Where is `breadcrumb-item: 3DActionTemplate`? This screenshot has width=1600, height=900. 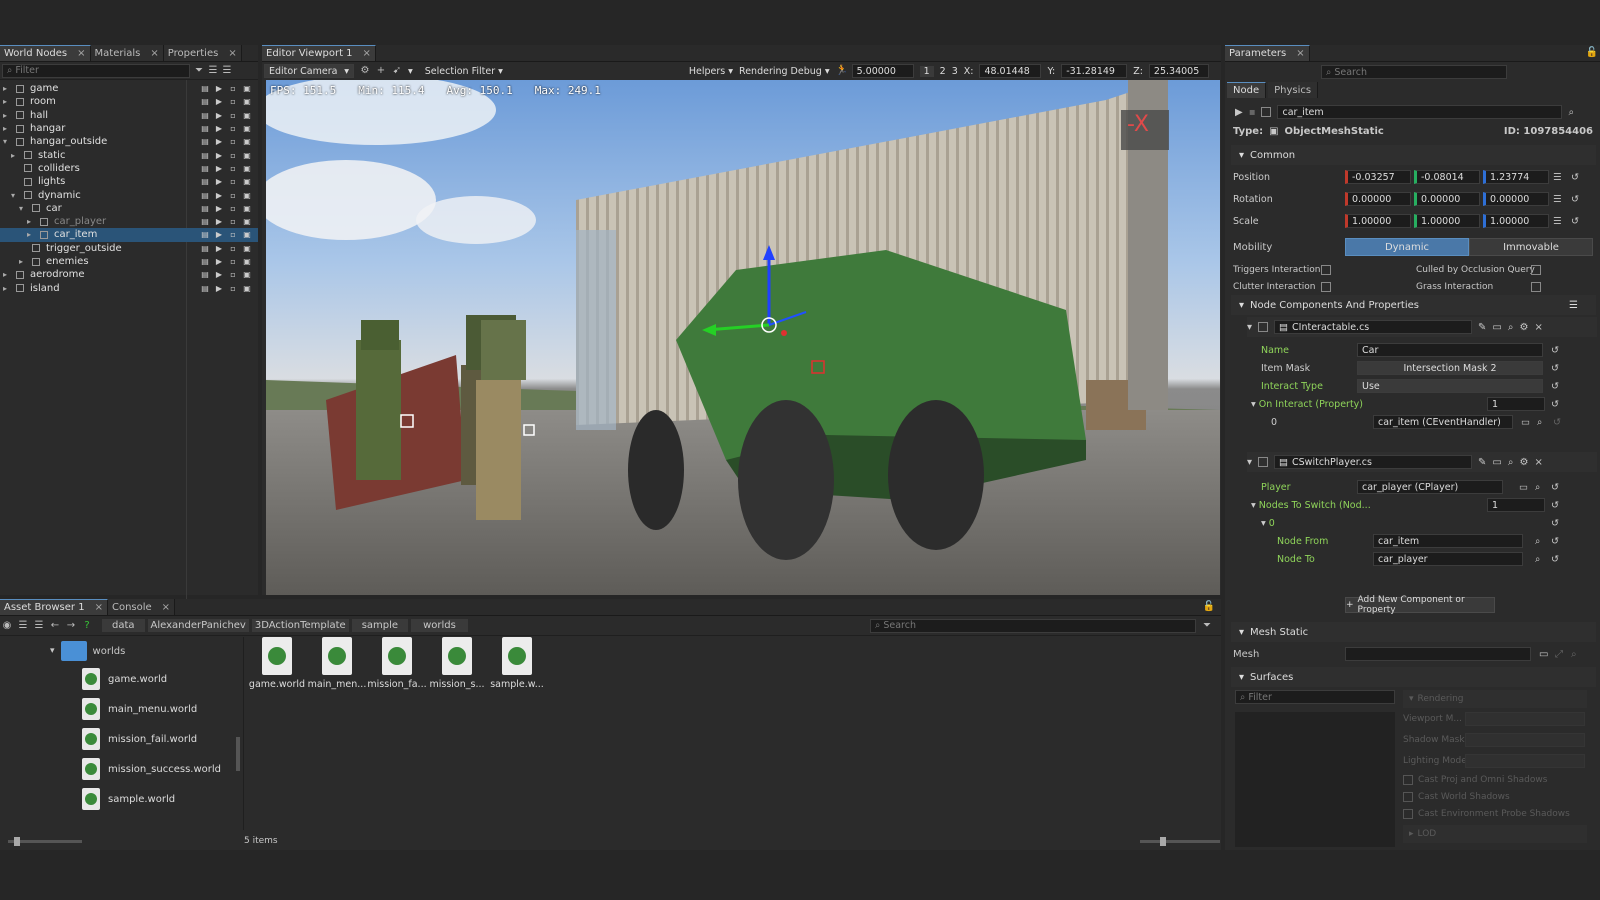
breadcrumb-item: 3DActionTemplate is located at coordinates (300, 625).